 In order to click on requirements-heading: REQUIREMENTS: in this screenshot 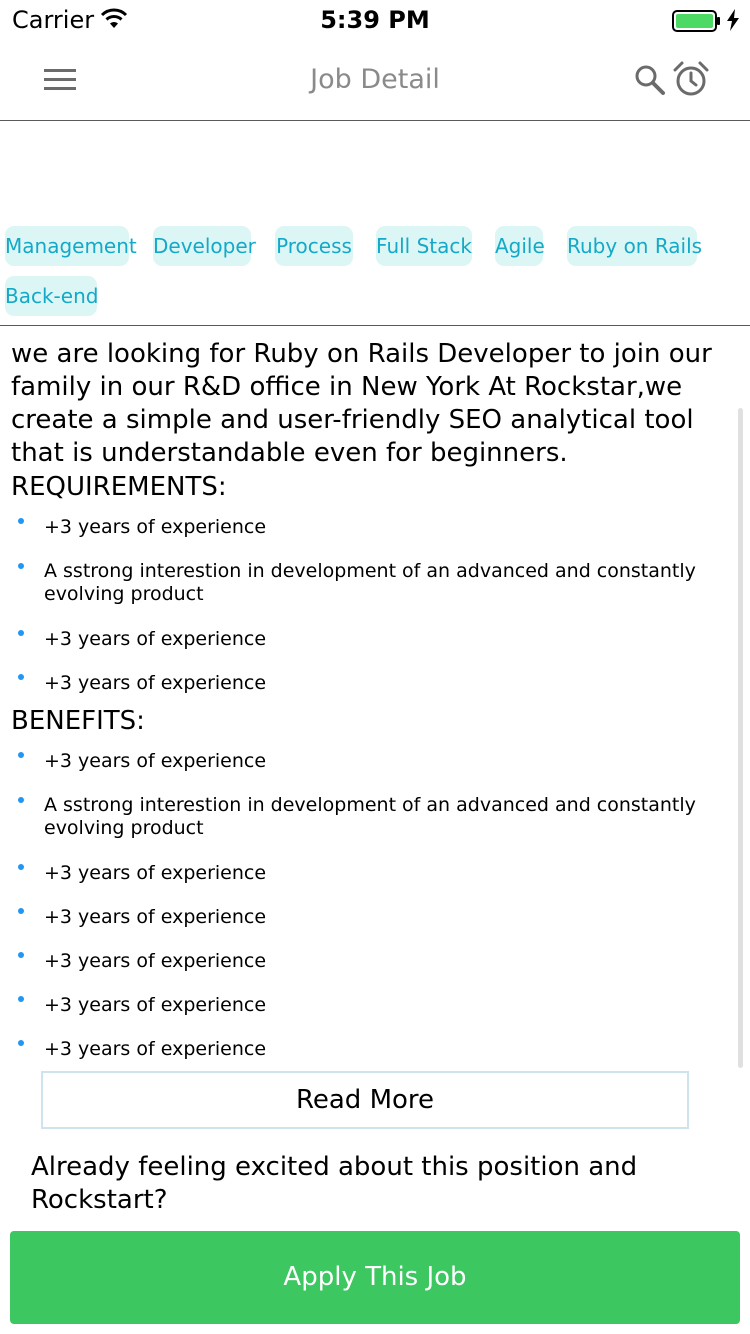, I will do `click(119, 487)`.